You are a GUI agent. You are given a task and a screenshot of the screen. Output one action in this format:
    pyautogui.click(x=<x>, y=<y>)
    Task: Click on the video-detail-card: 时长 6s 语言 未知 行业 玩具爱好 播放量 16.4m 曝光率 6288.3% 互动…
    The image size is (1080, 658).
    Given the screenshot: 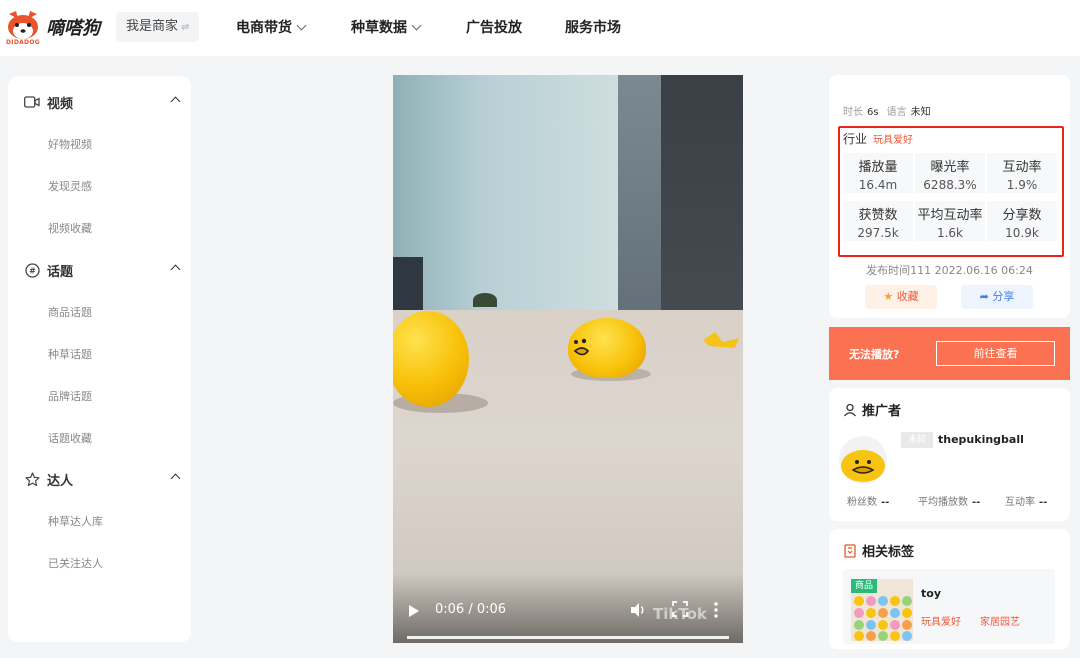 What is the action you would take?
    pyautogui.click(x=949, y=196)
    